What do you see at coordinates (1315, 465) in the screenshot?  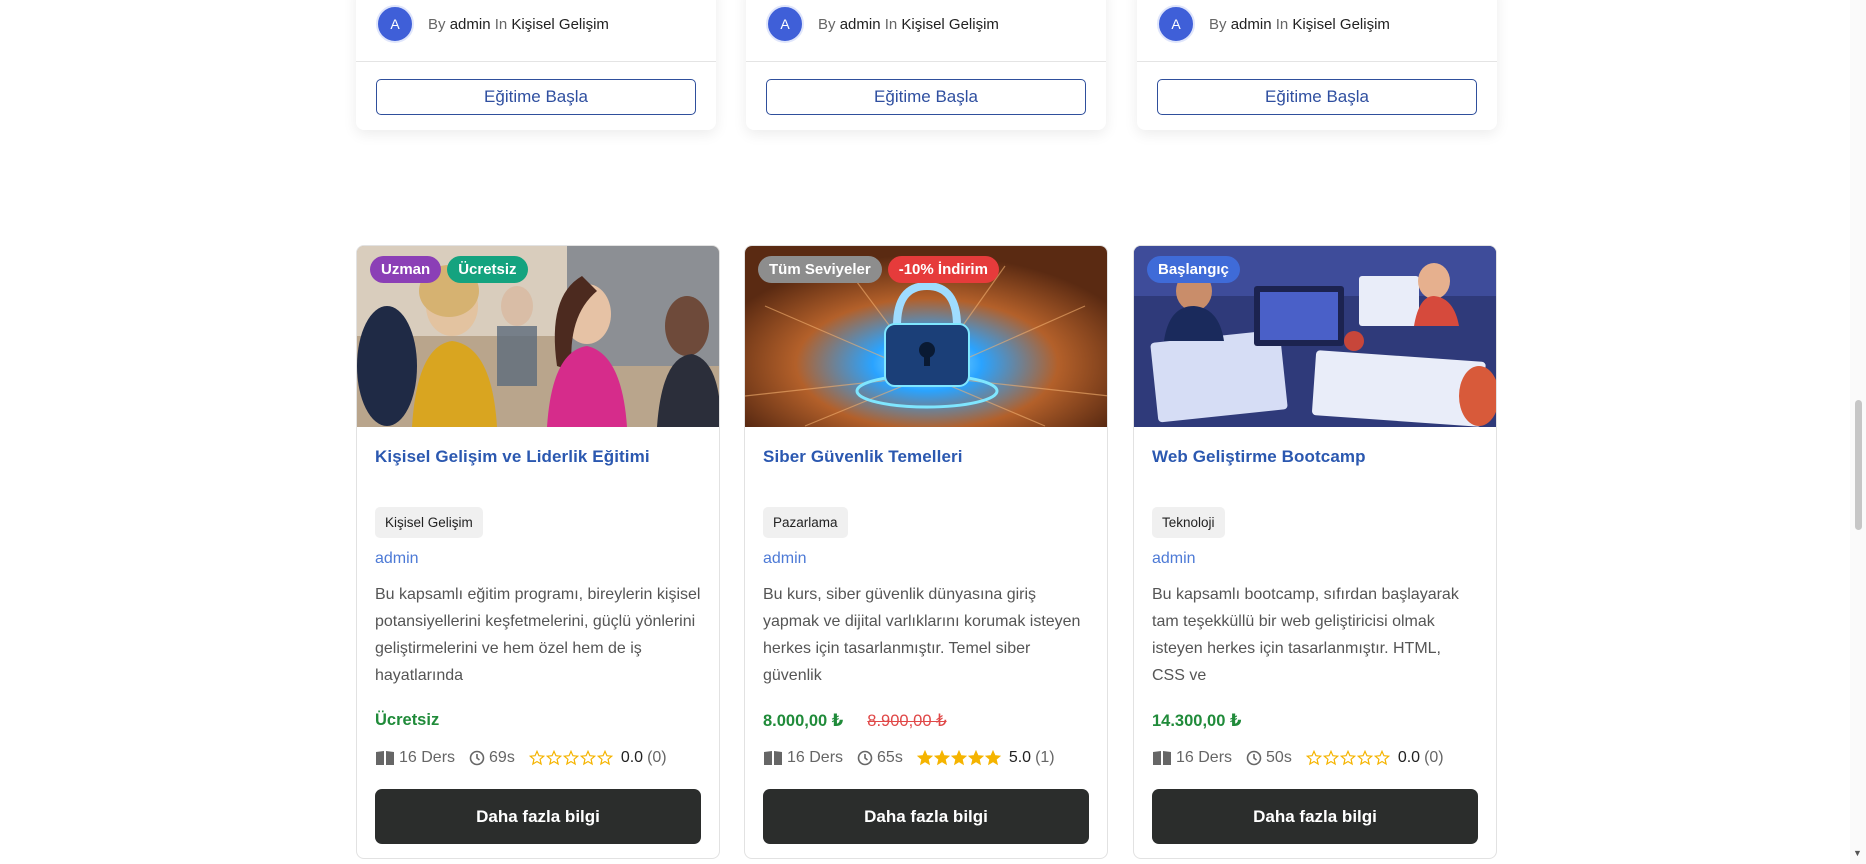 I see `course-title: Web Geliştirme Bootcamp` at bounding box center [1315, 465].